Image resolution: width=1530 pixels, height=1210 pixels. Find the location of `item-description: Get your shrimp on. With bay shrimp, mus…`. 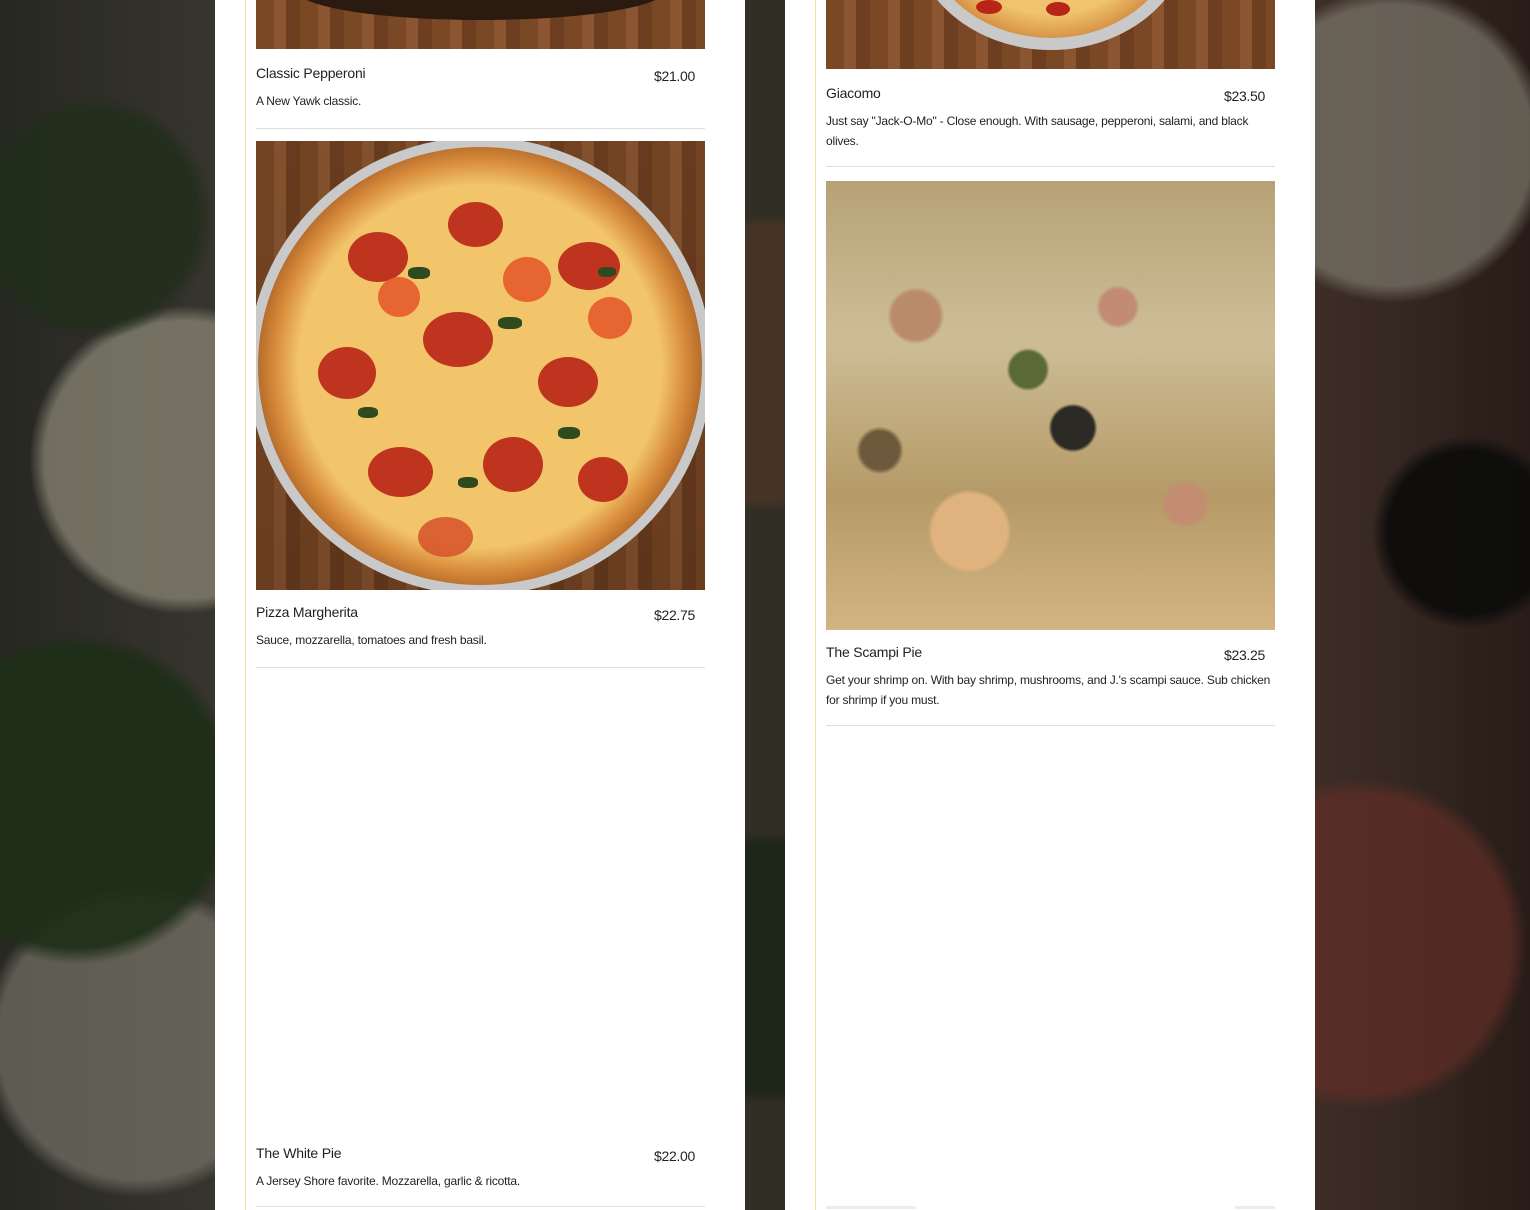

item-description: Get your shrimp on. With bay shrimp, mus… is located at coordinates (1050, 698).